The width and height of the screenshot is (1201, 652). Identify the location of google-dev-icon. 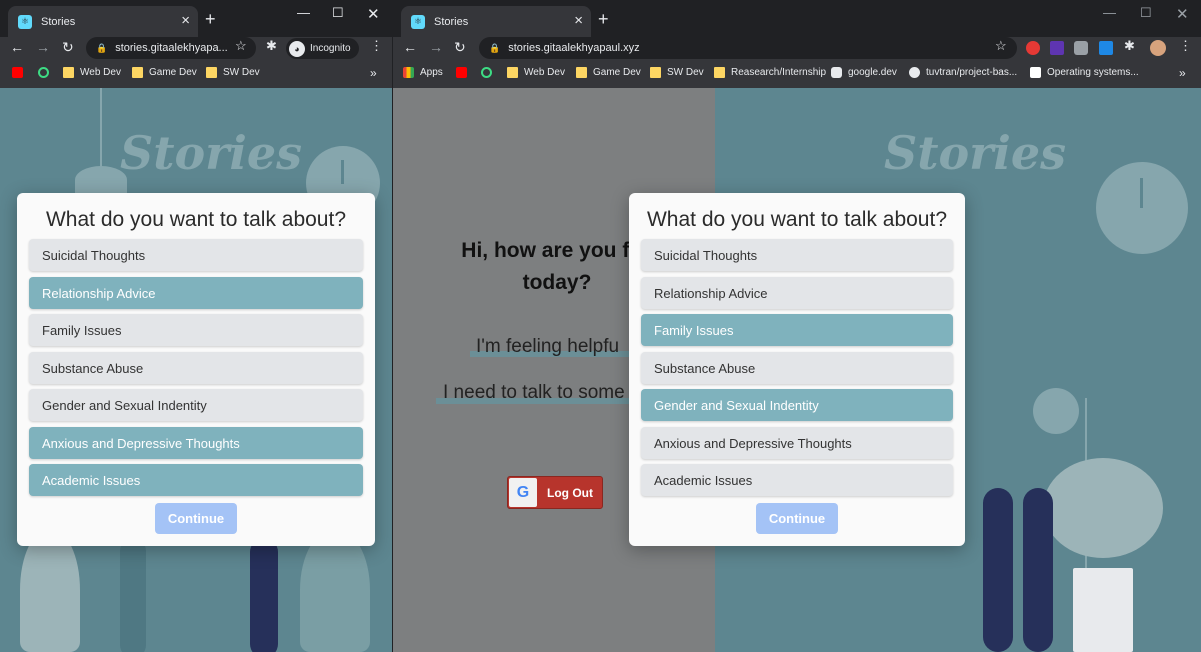
(836, 72).